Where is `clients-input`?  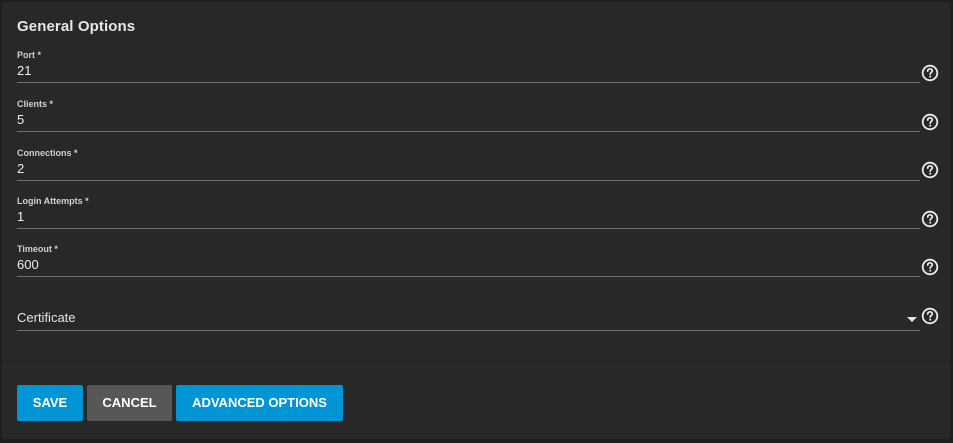
clients-input is located at coordinates (447, 120).